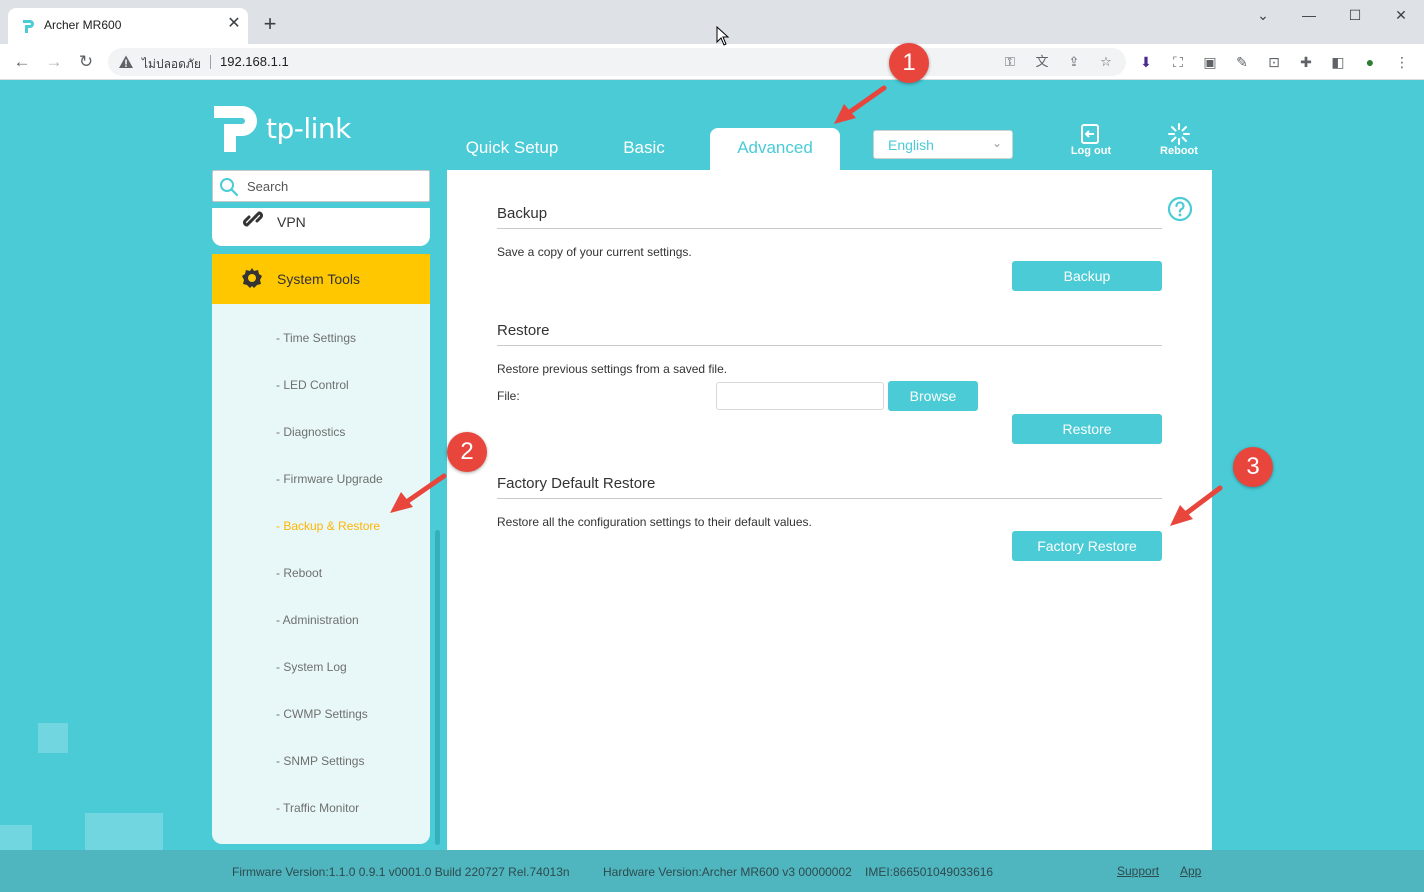 Image resolution: width=1424 pixels, height=892 pixels. Describe the element at coordinates (311, 667) in the screenshot. I see `submenu-system-log: - System Log` at that location.